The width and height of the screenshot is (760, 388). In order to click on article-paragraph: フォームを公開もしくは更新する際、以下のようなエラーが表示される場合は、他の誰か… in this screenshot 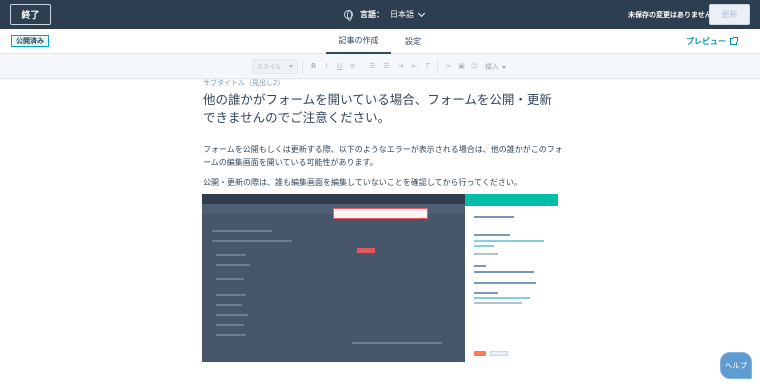, I will do `click(383, 156)`.